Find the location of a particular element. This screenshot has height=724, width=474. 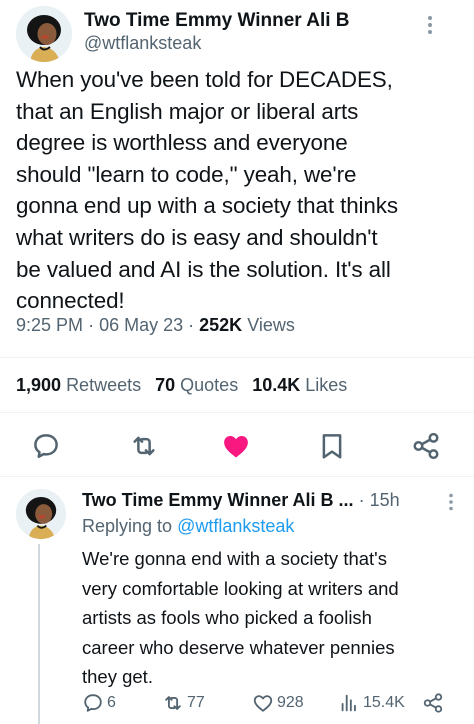

likes-count: 10.4K is located at coordinates (276, 385).